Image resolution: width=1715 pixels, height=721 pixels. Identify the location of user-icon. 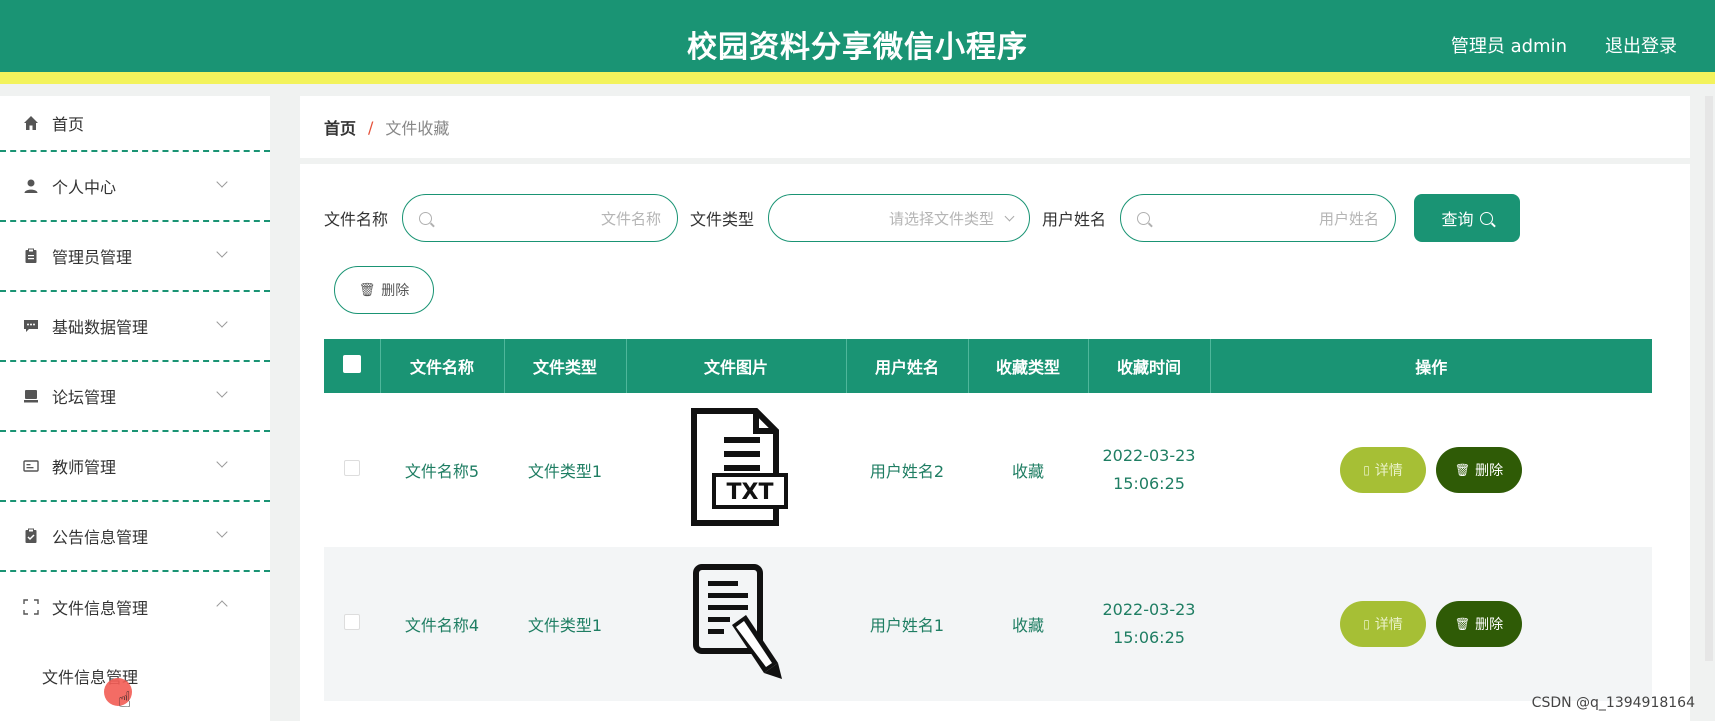
(31, 186).